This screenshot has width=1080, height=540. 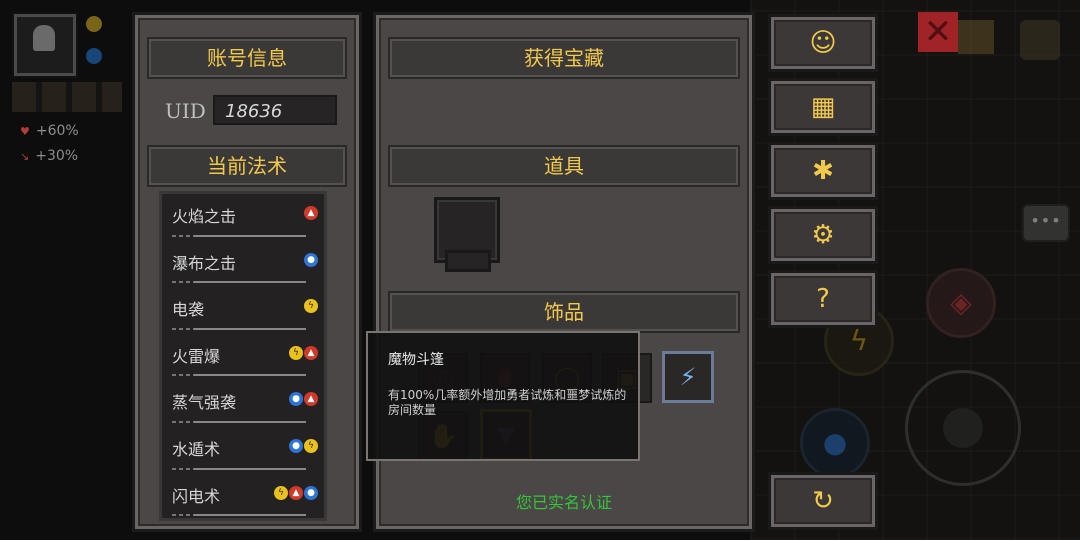 I want to click on spell-row: 水遁术 ● ϟ, so click(x=243, y=450).